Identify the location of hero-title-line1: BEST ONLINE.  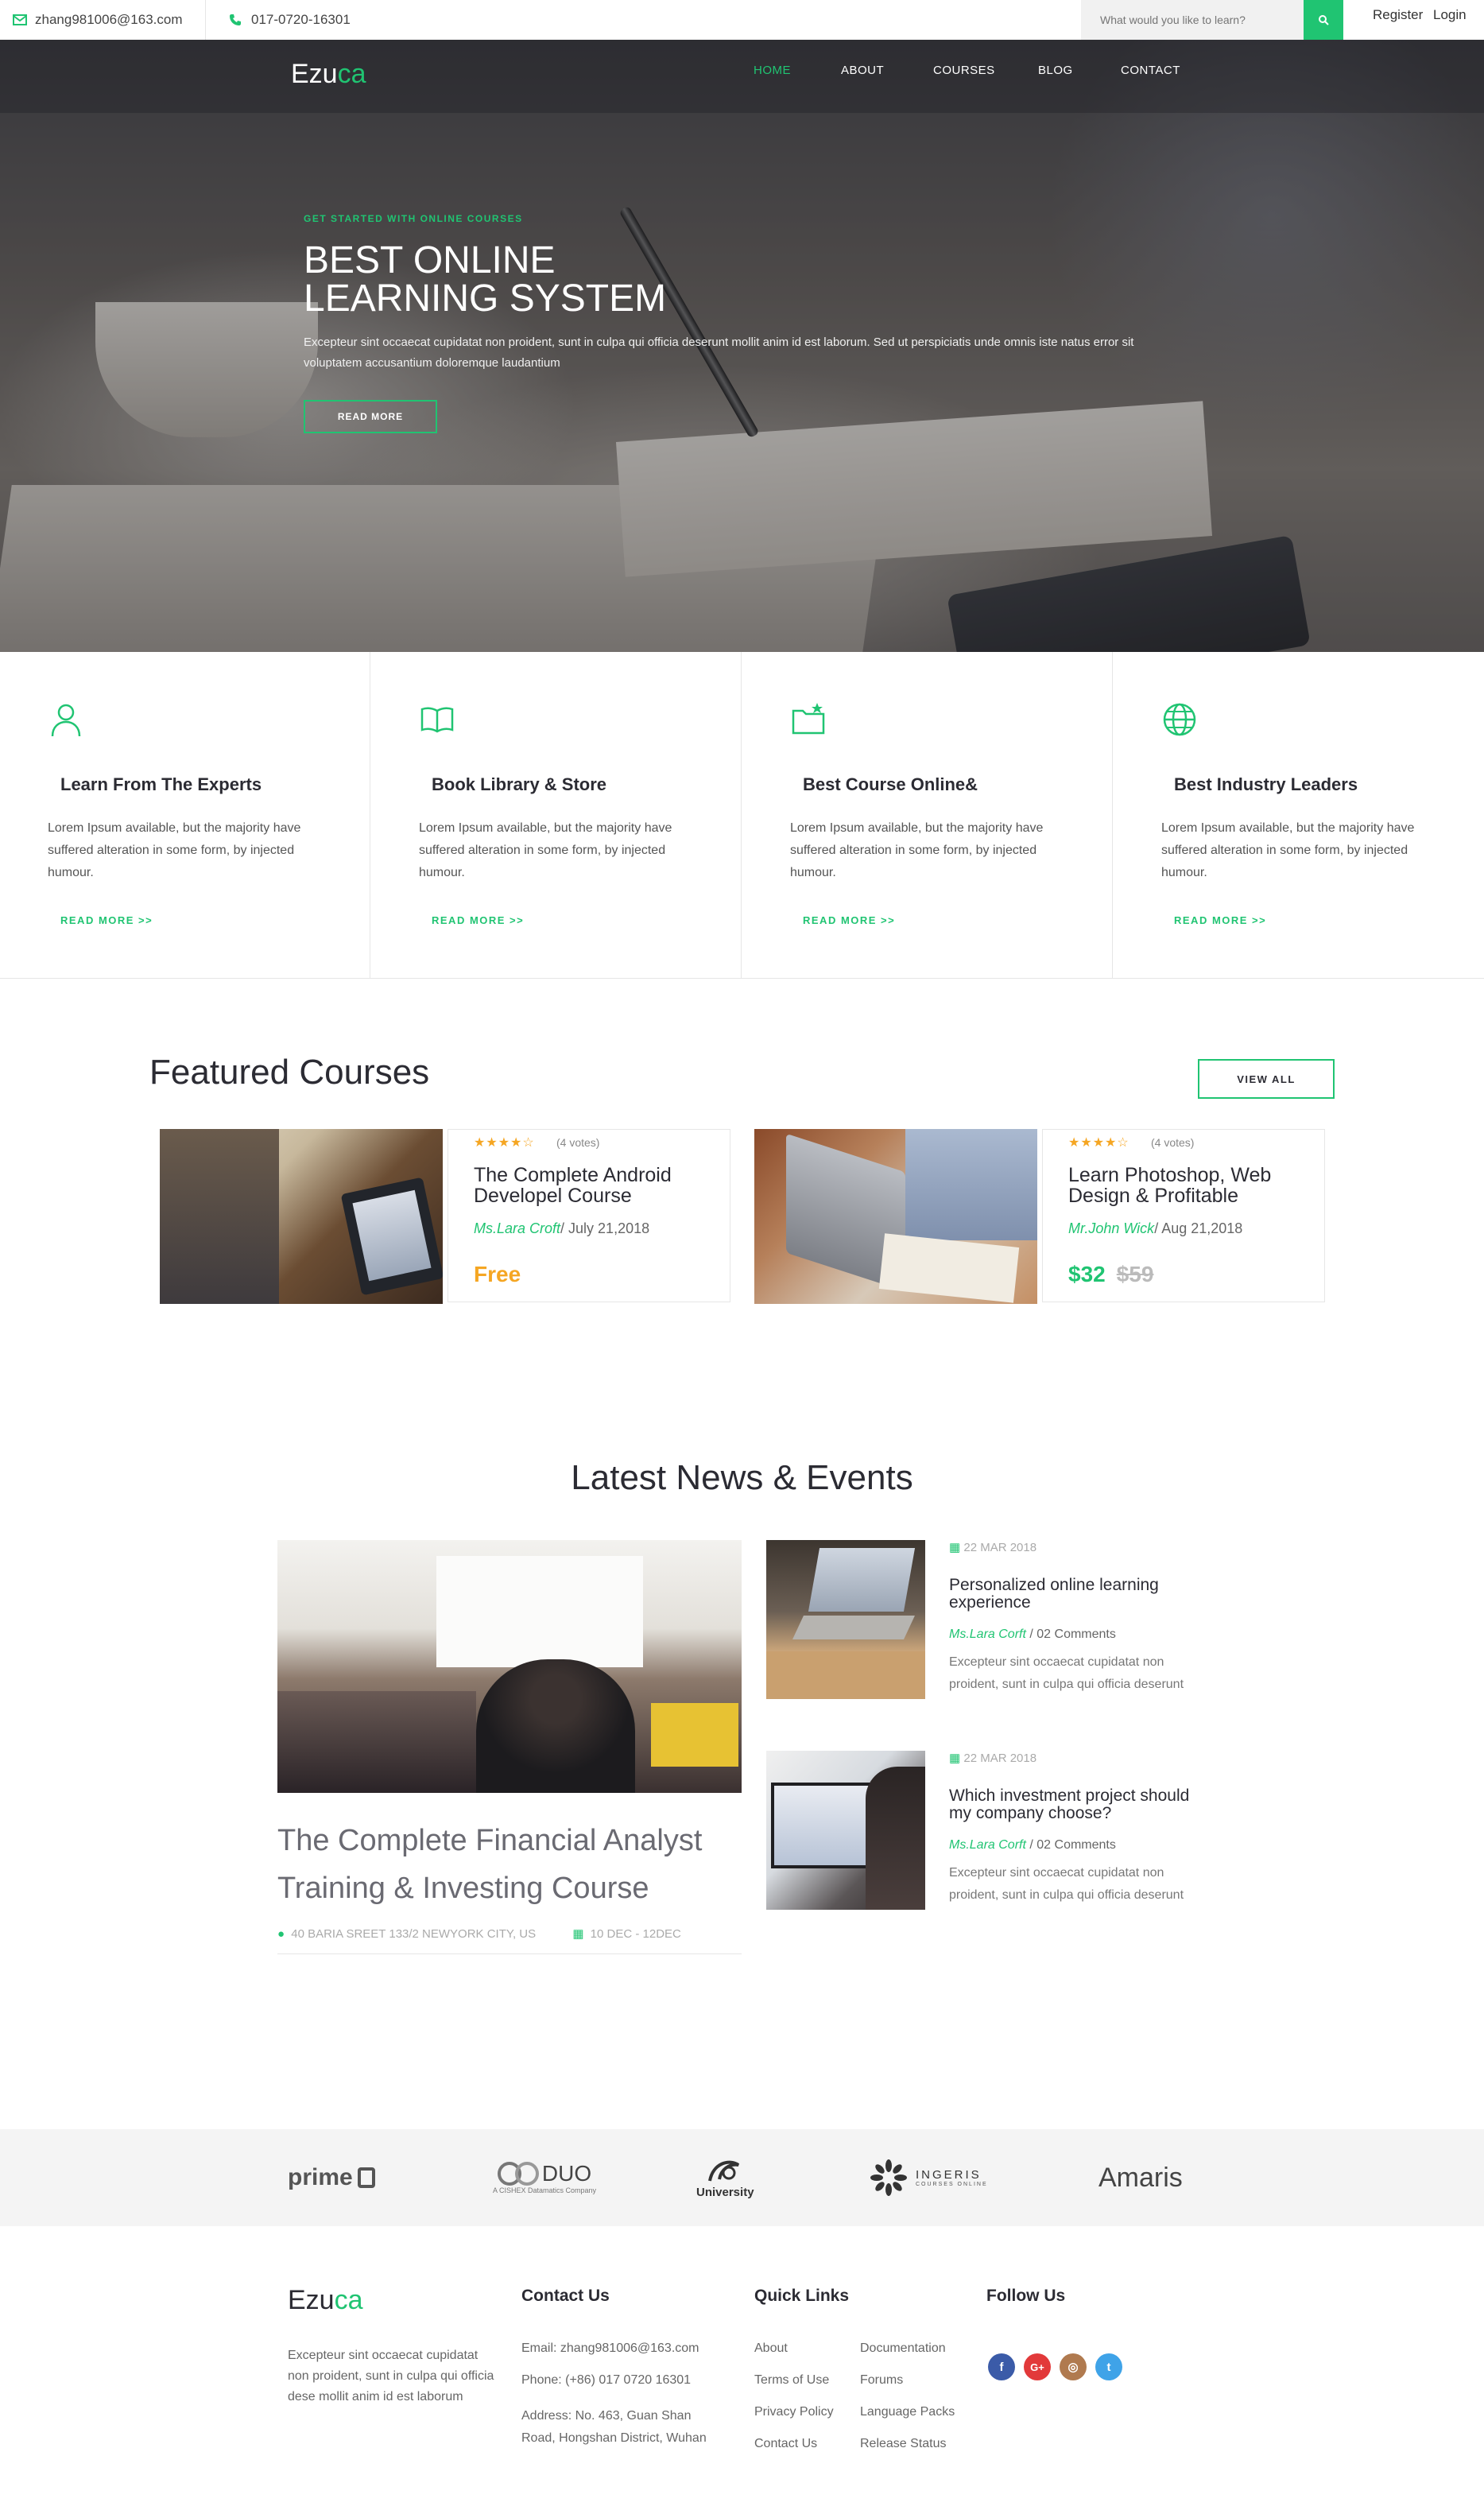
(430, 260).